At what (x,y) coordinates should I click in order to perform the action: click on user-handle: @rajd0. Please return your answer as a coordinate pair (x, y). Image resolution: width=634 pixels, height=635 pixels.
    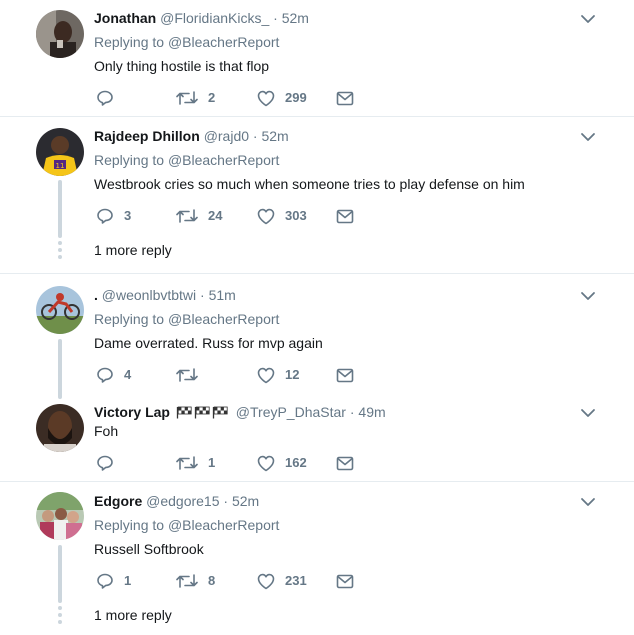
    Looking at the image, I should click on (226, 136).